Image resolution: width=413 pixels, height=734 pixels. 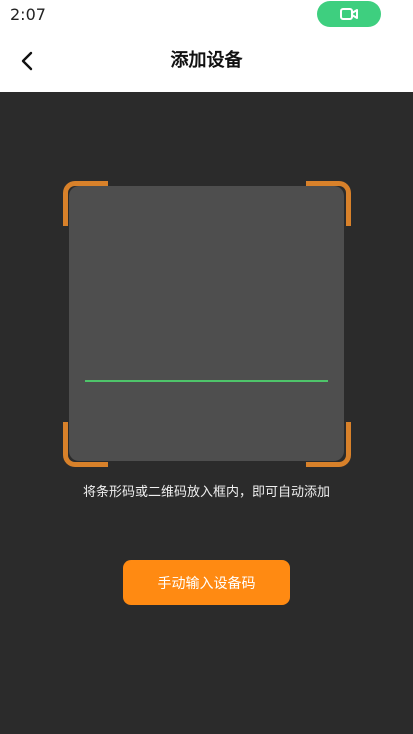 What do you see at coordinates (28, 14) in the screenshot?
I see `status-time: 2:07` at bounding box center [28, 14].